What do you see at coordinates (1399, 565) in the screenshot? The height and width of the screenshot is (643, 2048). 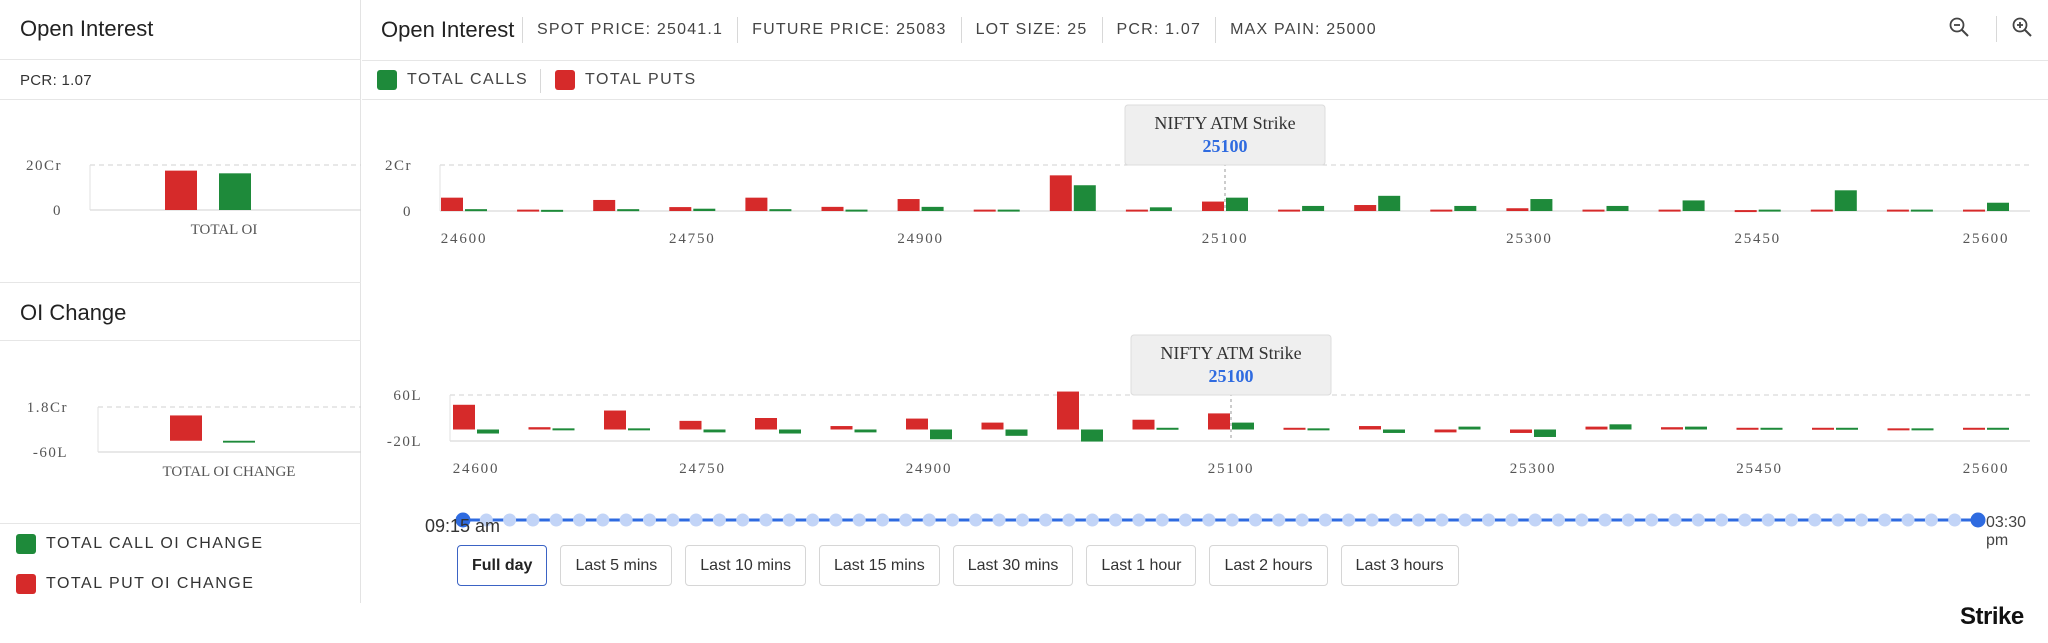 I see `last-3-hours-button: Last 3 hours` at bounding box center [1399, 565].